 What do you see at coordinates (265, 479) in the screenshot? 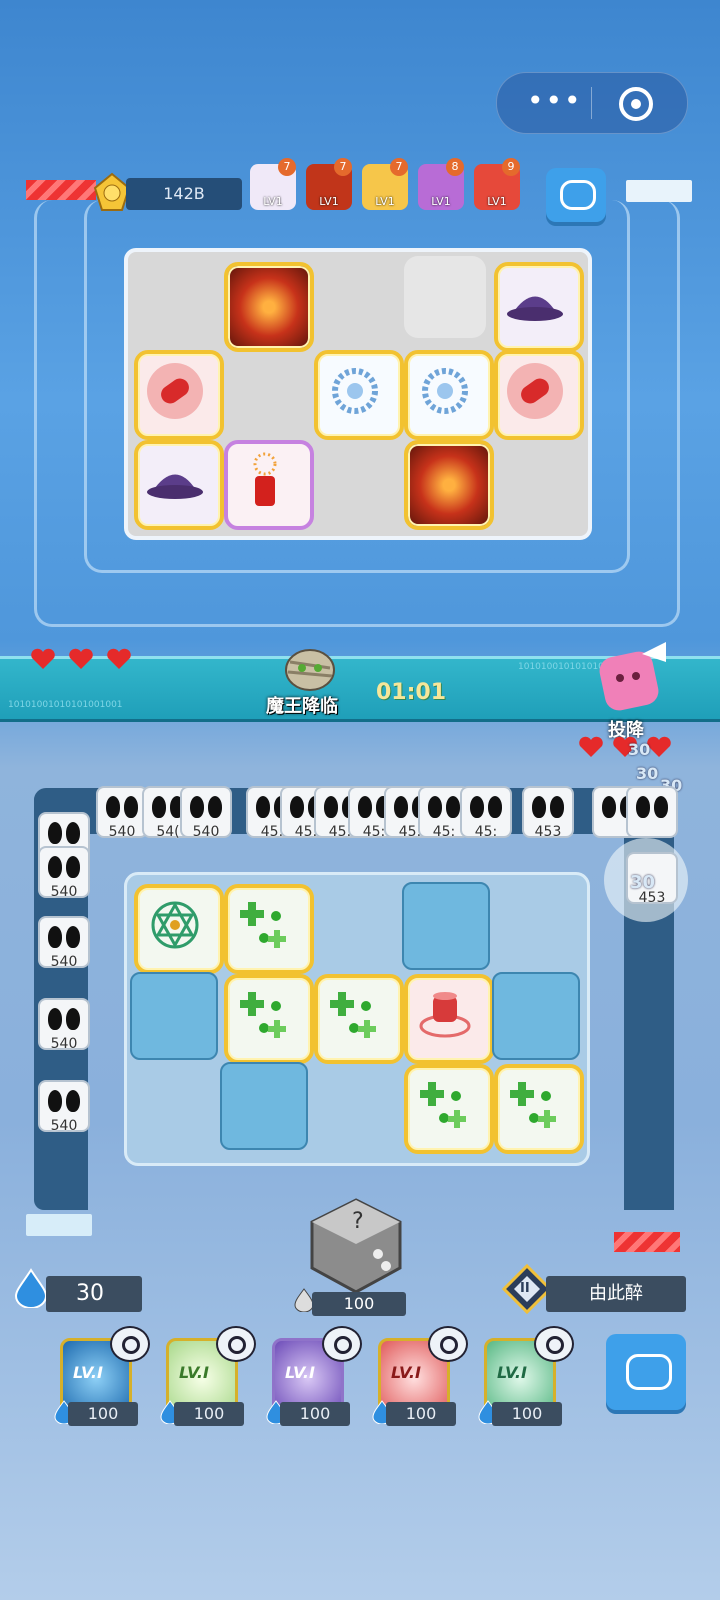
I see `firecracker-icon` at bounding box center [265, 479].